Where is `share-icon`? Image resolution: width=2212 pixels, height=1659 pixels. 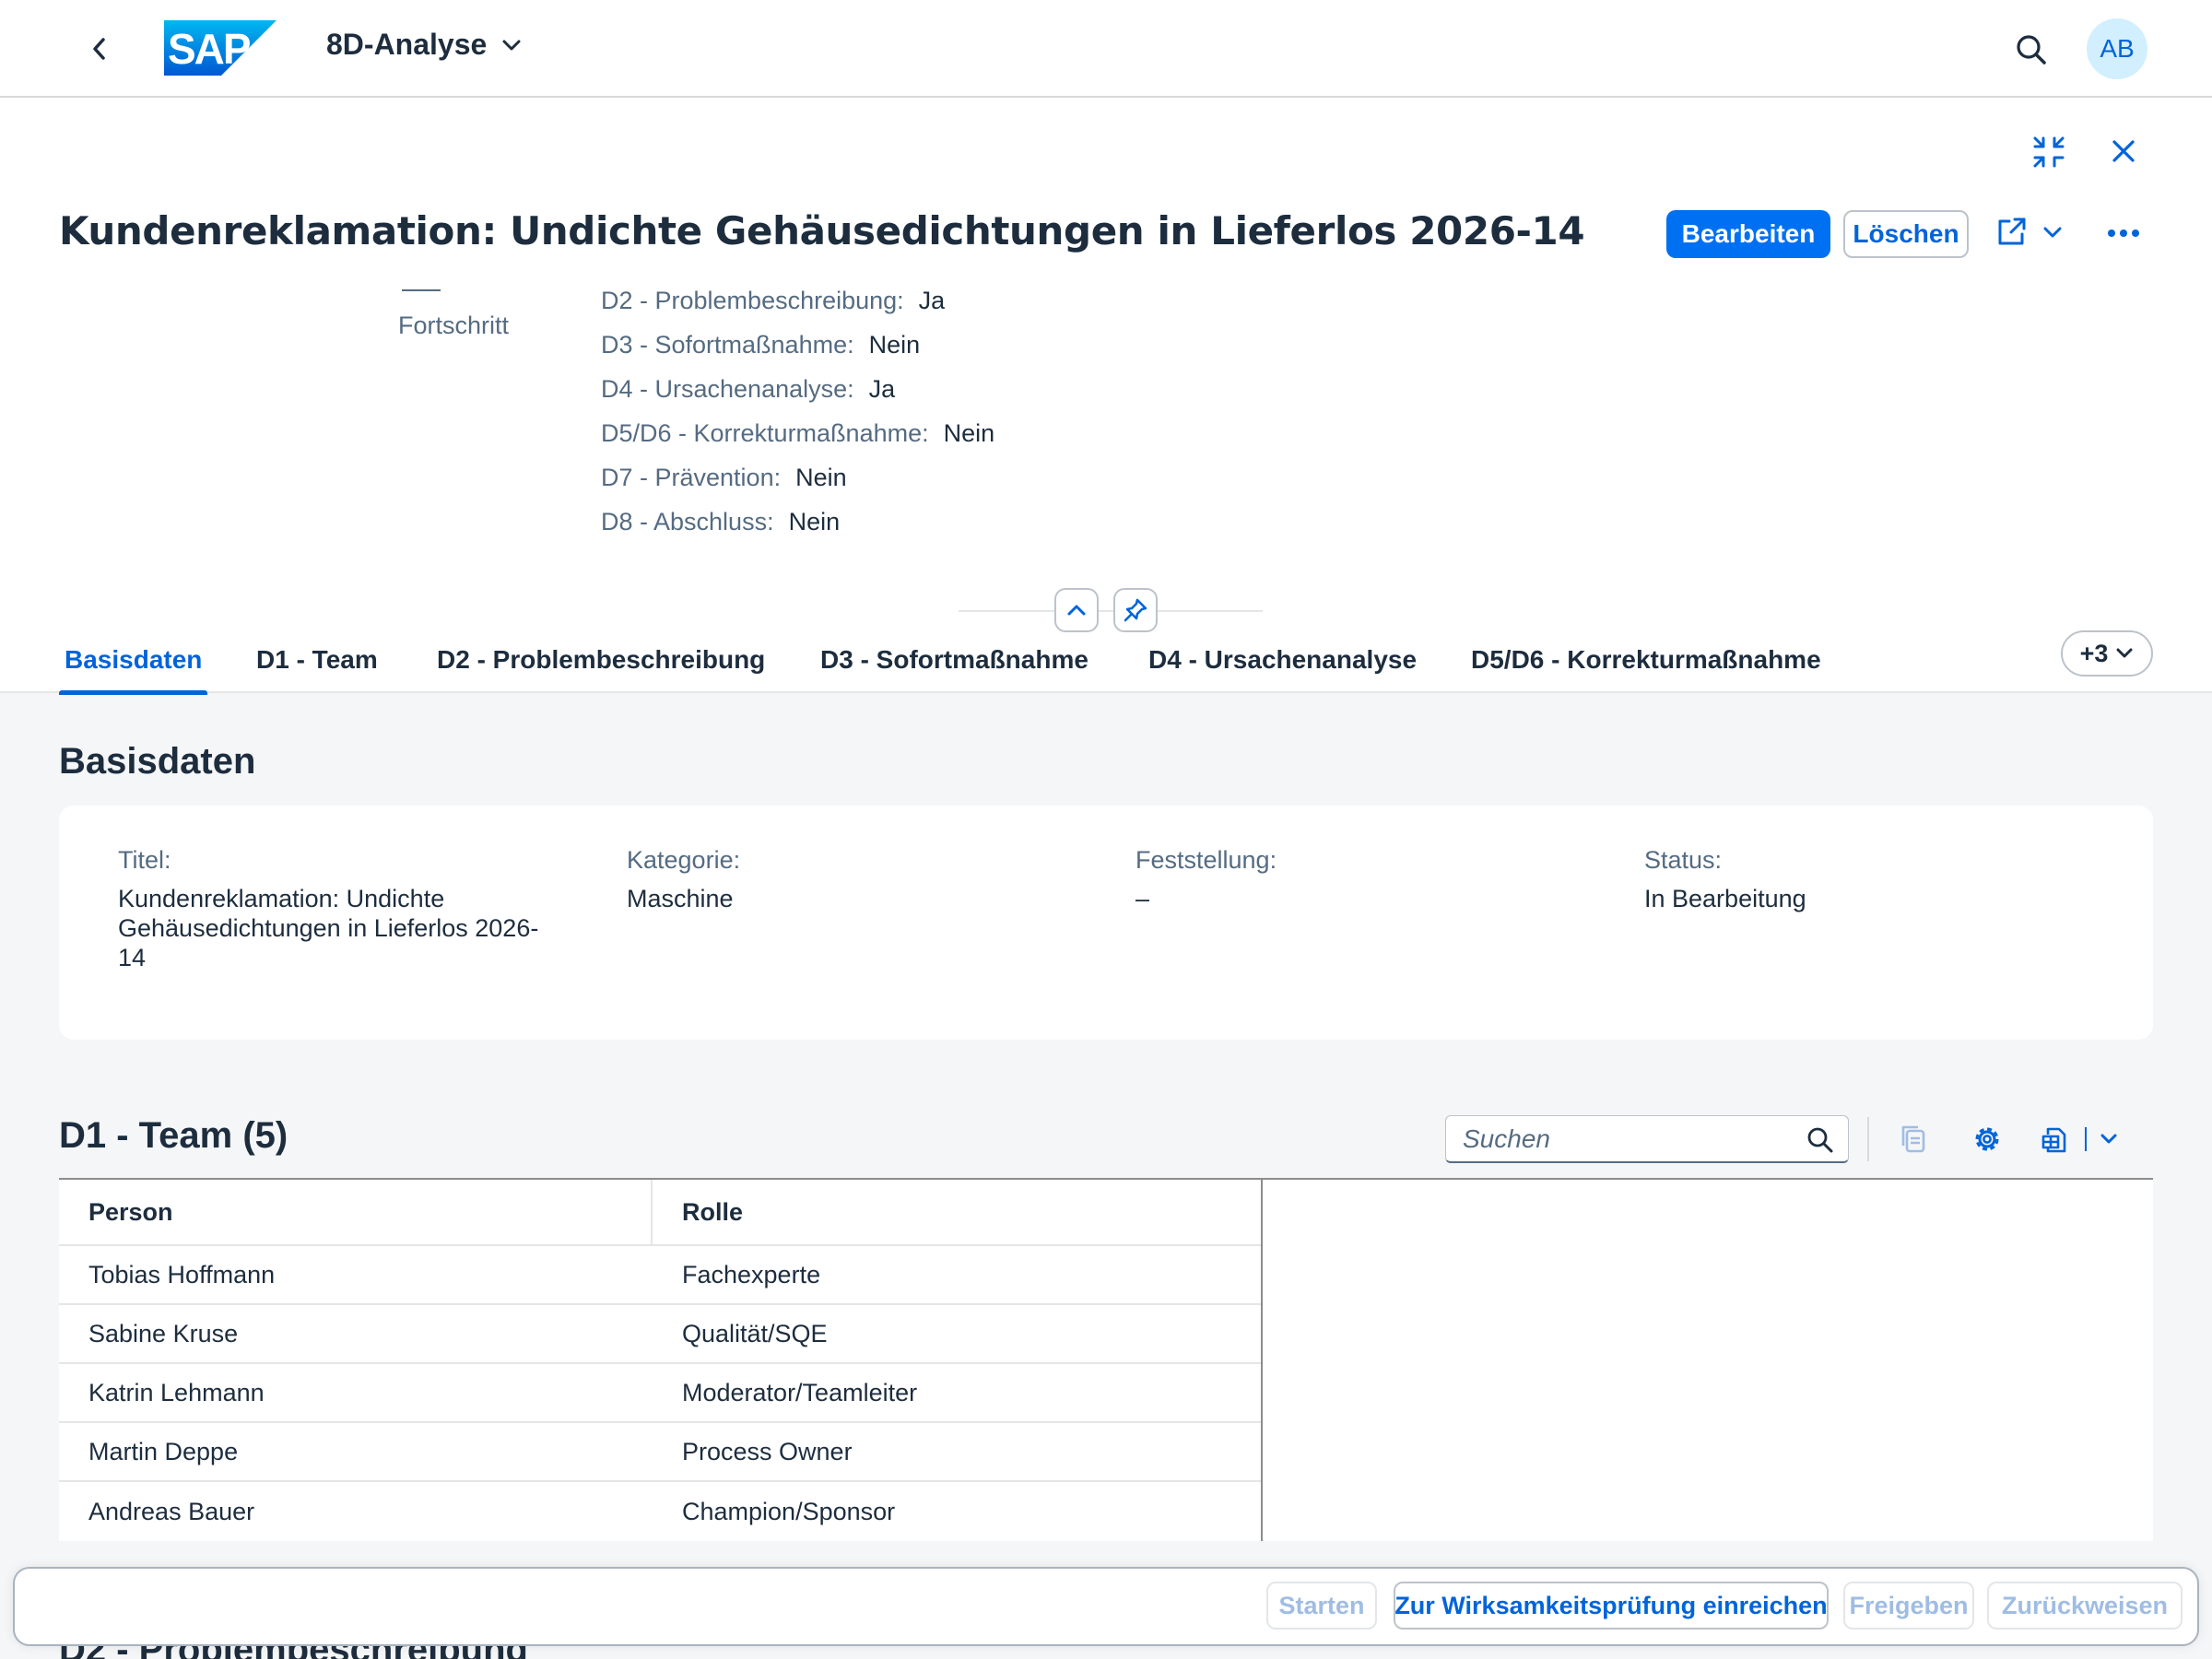
share-icon is located at coordinates (2012, 231).